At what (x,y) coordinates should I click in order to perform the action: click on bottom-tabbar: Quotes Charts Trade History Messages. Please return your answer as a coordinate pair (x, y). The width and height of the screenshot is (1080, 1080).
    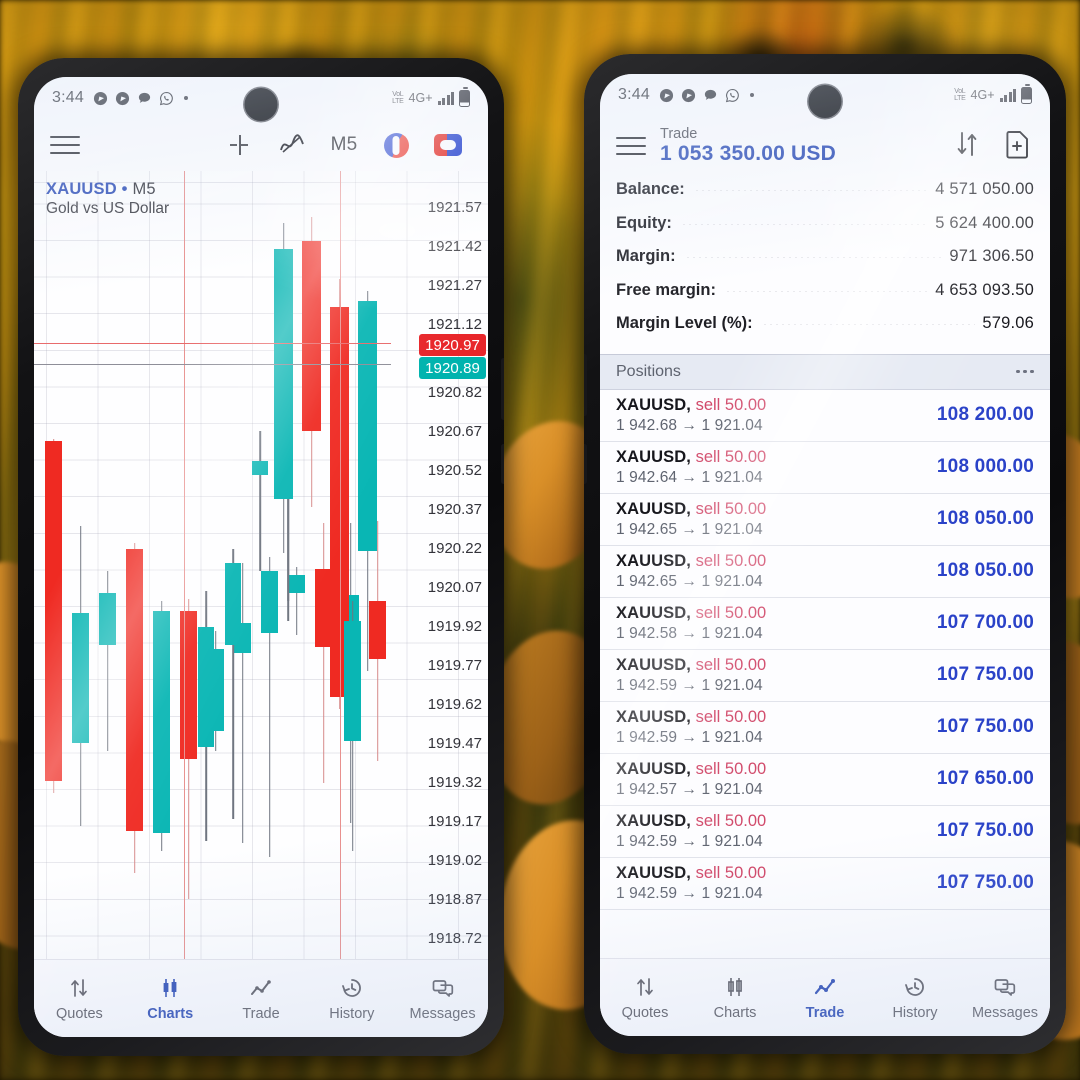
    Looking at the image, I should click on (261, 998).